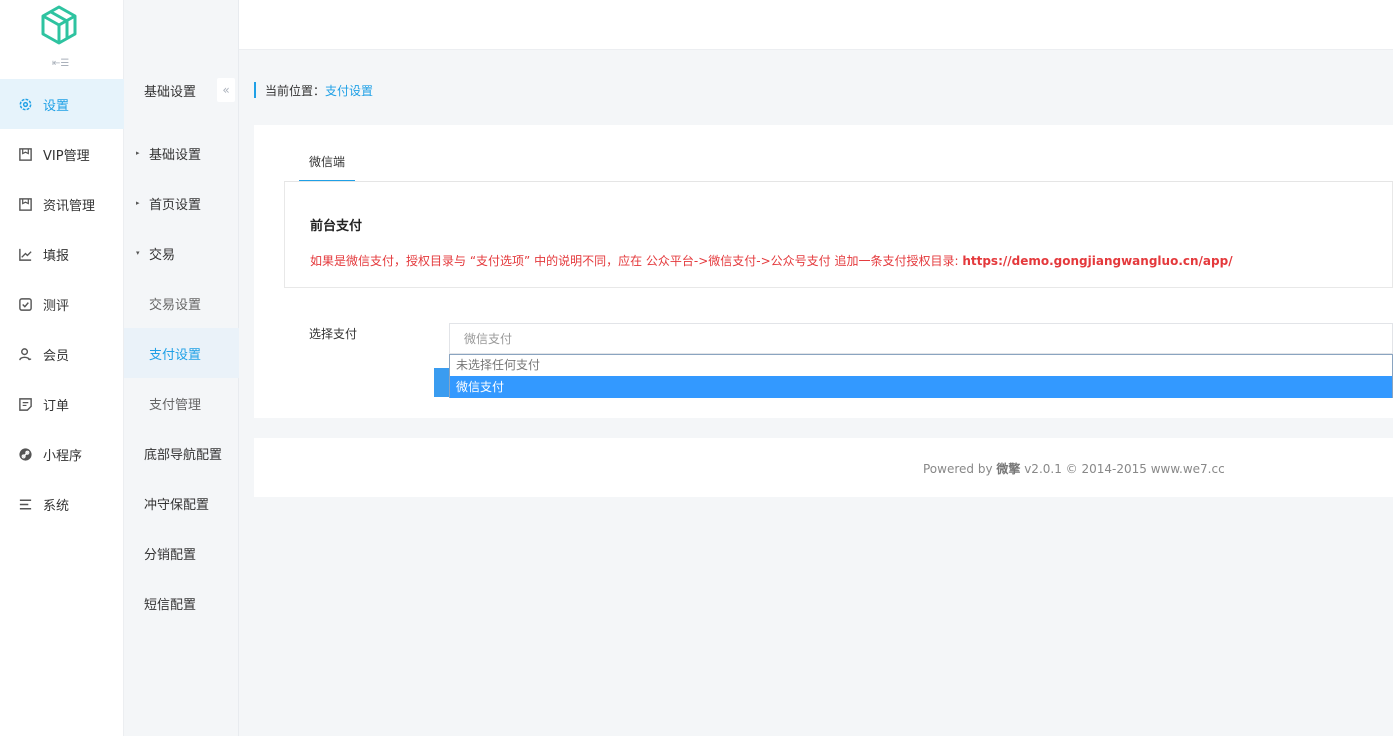 Image resolution: width=1393 pixels, height=736 pixels. I want to click on payment-dropdown: 未选择任何支付 微信支付, so click(921, 376).